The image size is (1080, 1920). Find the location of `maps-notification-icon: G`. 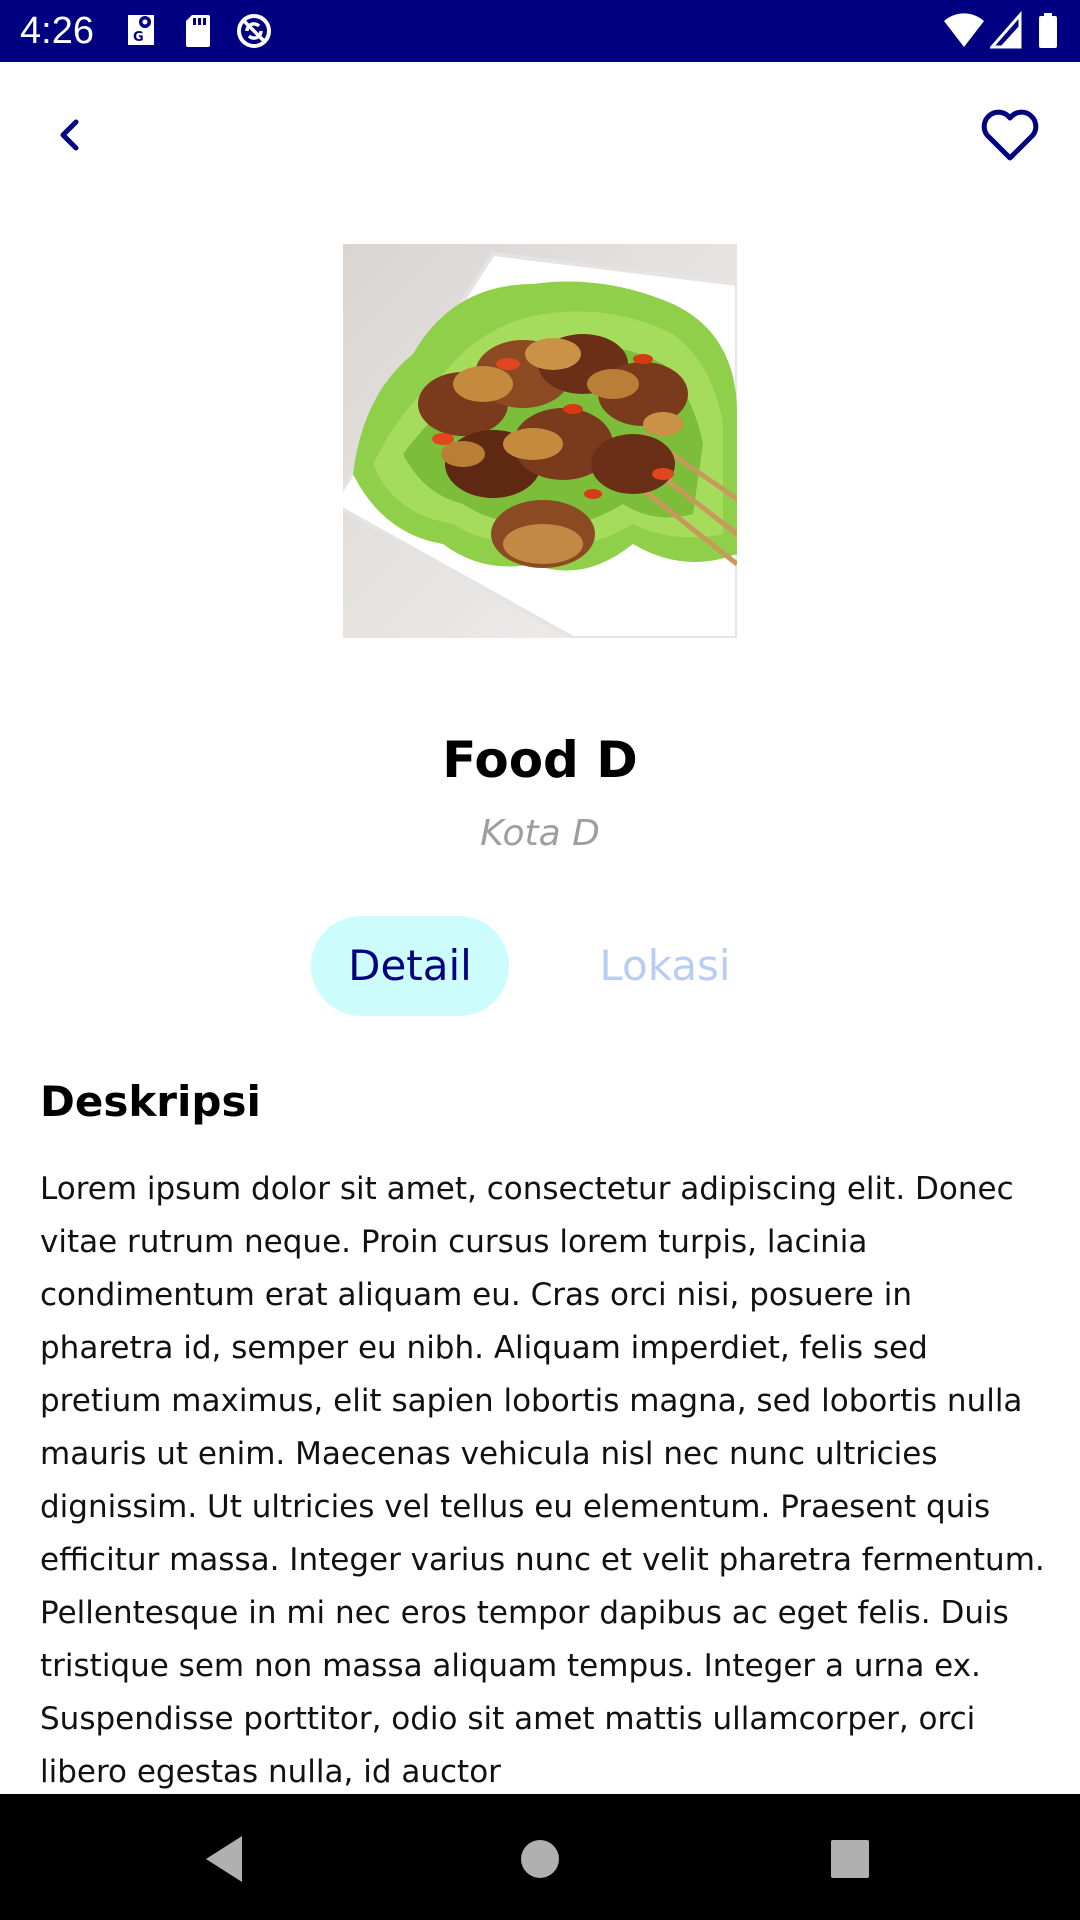

maps-notification-icon: G is located at coordinates (141, 30).